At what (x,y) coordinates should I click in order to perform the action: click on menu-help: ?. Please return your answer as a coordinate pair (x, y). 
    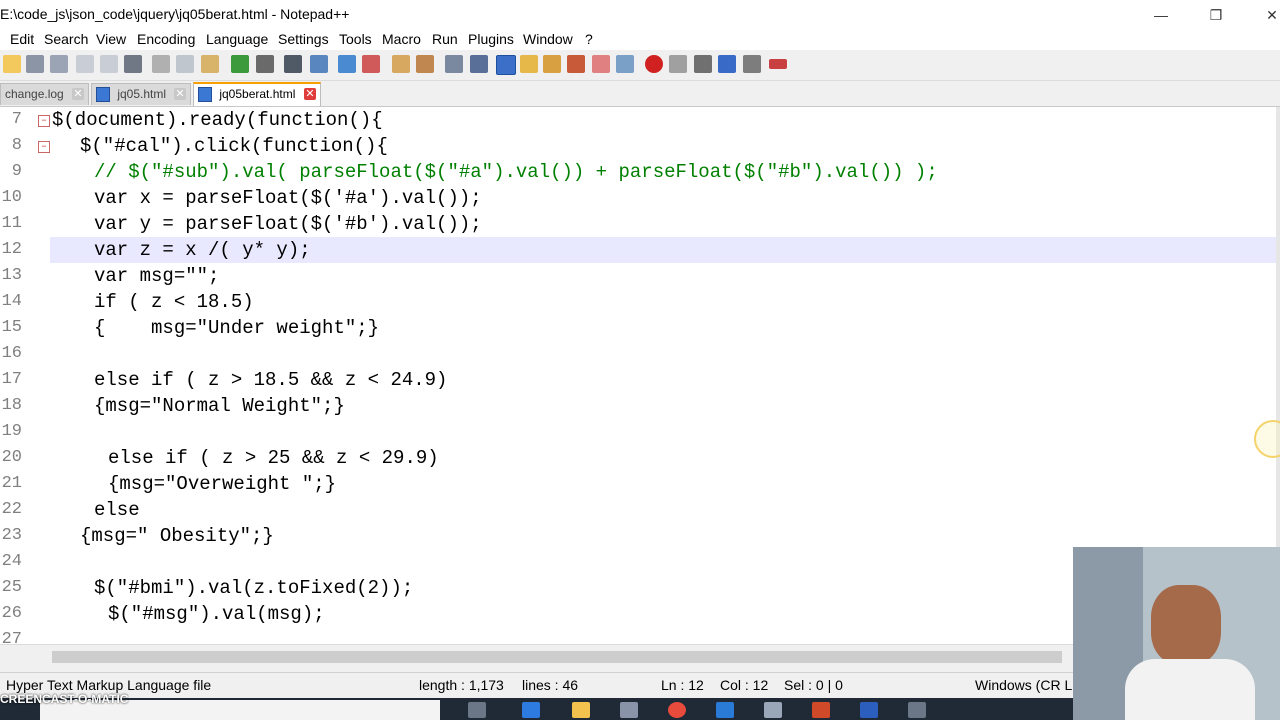
    Looking at the image, I should click on (589, 39).